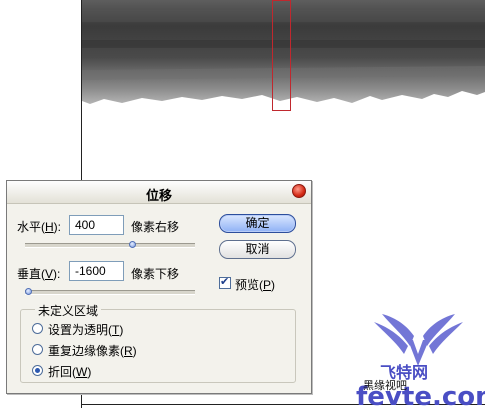 Image resolution: width=485 pixels, height=408 pixels. What do you see at coordinates (110, 292) in the screenshot?
I see `vertical-slider-track` at bounding box center [110, 292].